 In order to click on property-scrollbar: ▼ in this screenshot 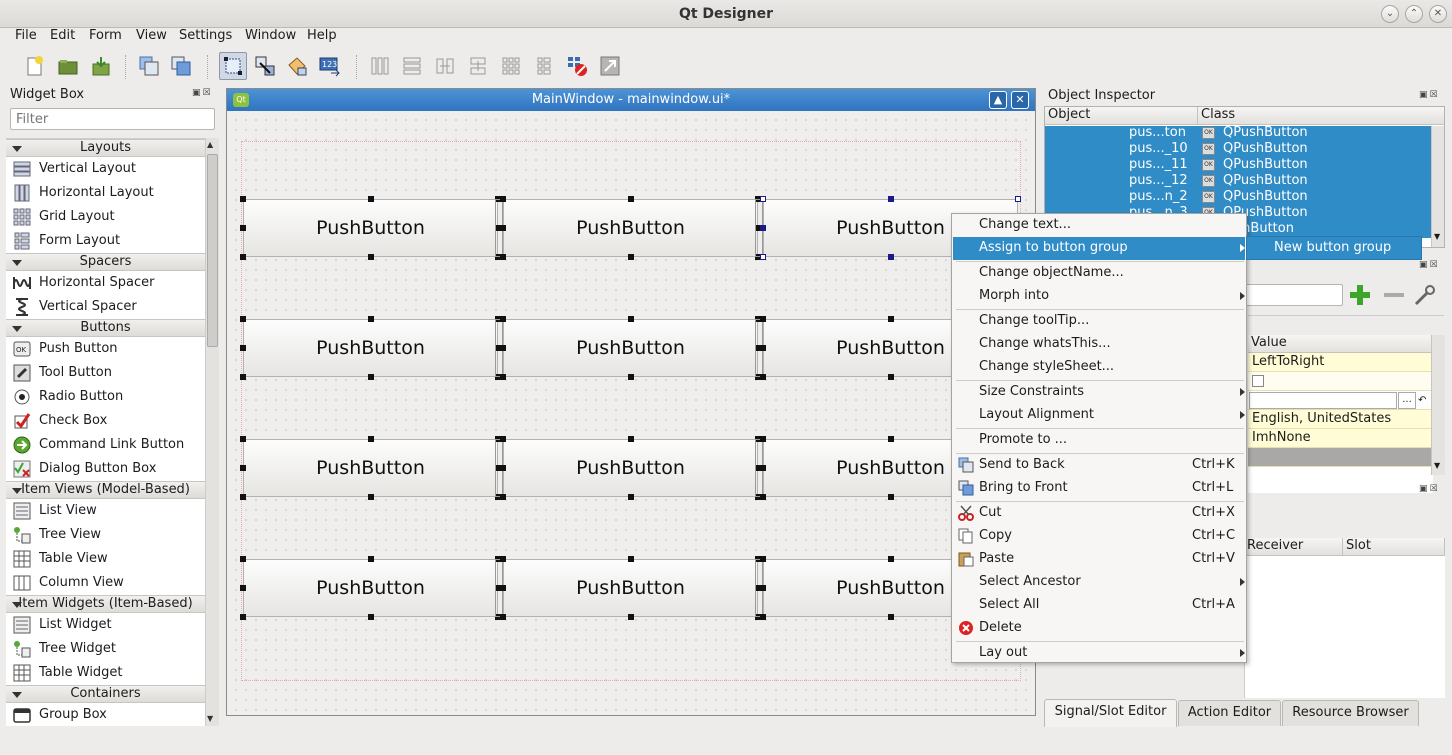, I will do `click(1438, 405)`.